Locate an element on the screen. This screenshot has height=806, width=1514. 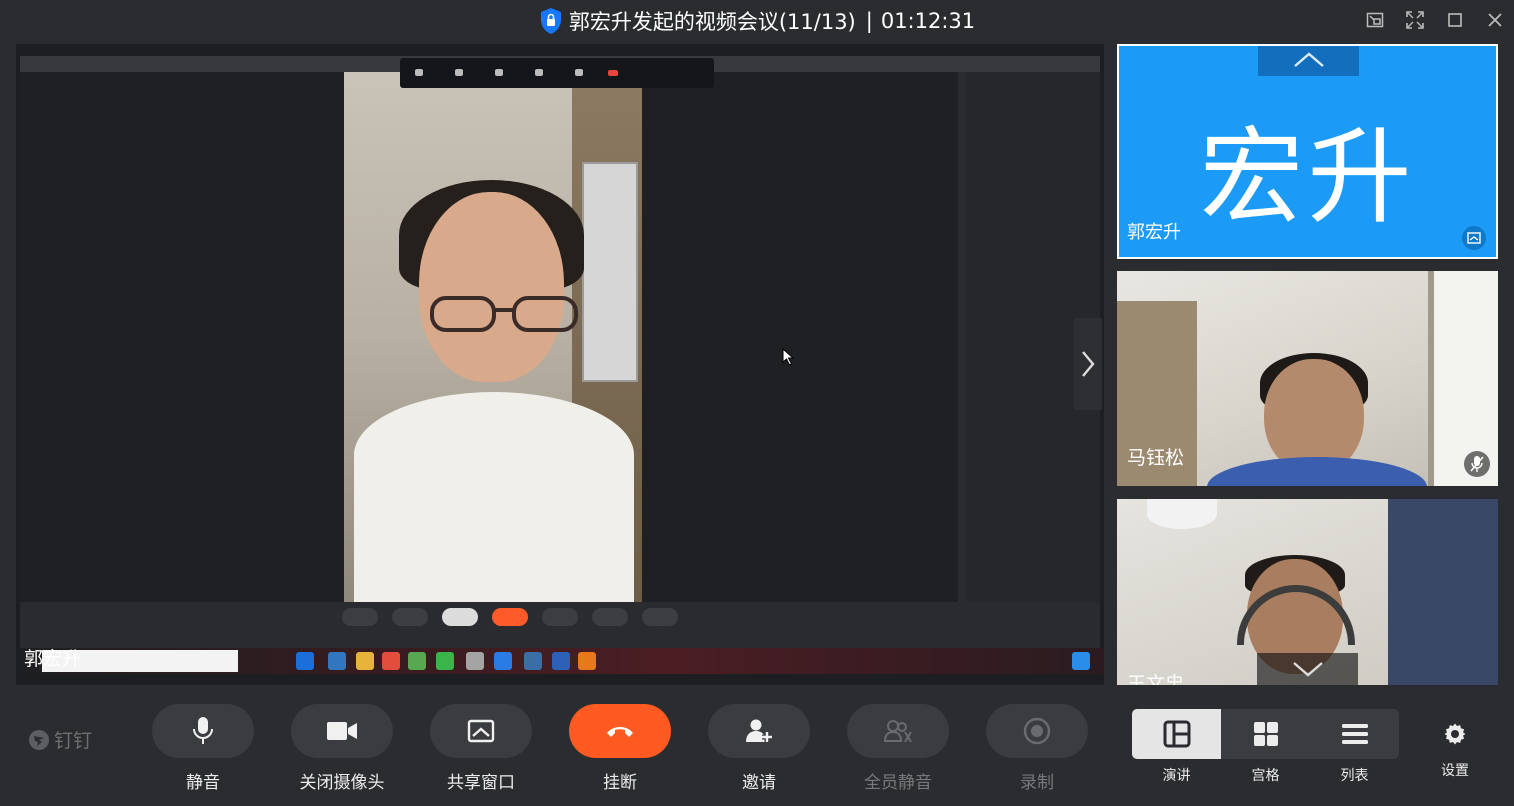
layout-list-button: 列表 is located at coordinates (1354, 747).